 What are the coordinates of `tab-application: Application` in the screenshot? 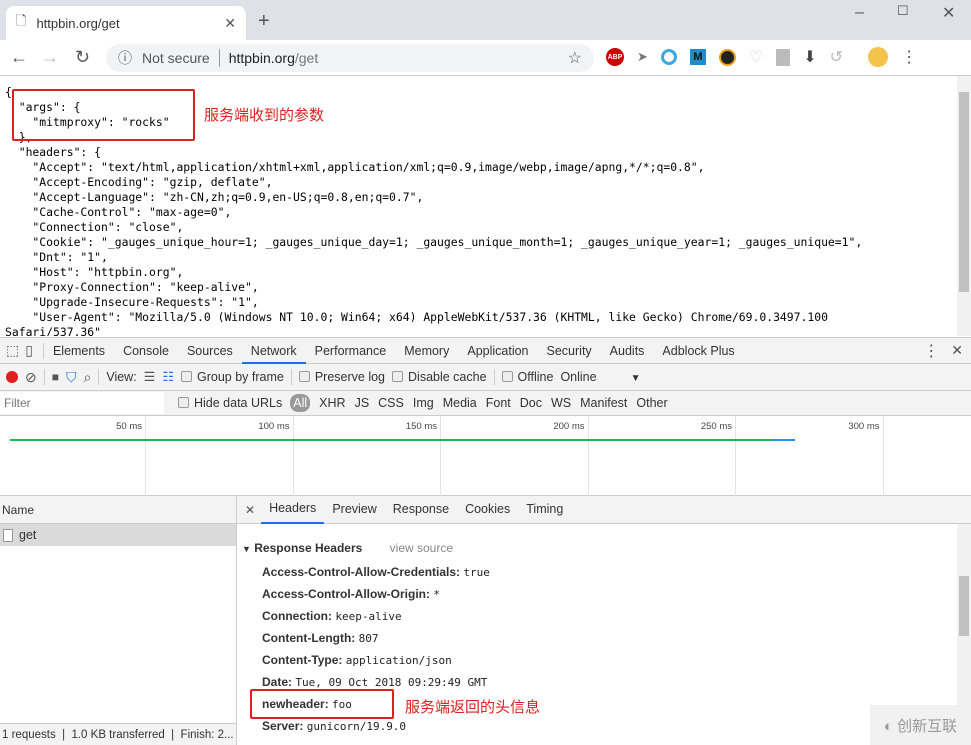 It's located at (497, 351).